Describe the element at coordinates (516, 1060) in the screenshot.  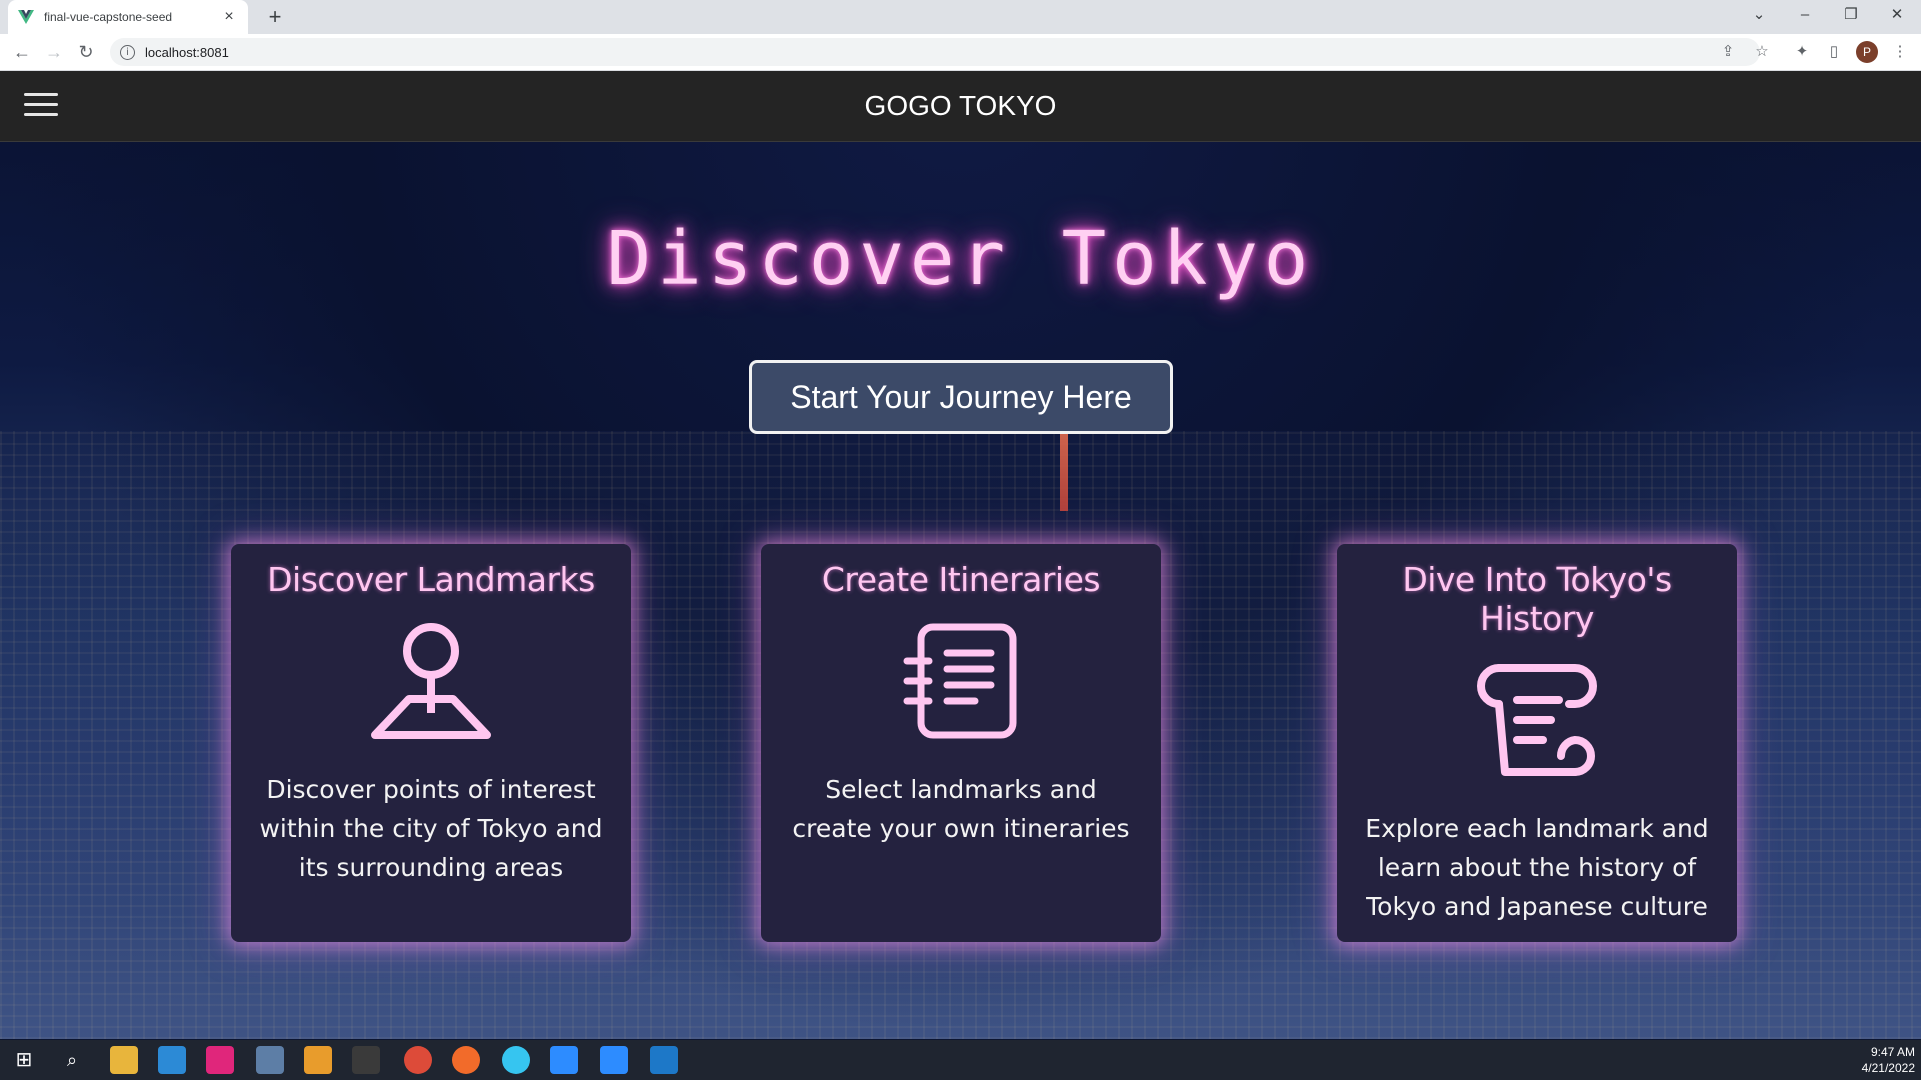
I see `slack-icon` at that location.